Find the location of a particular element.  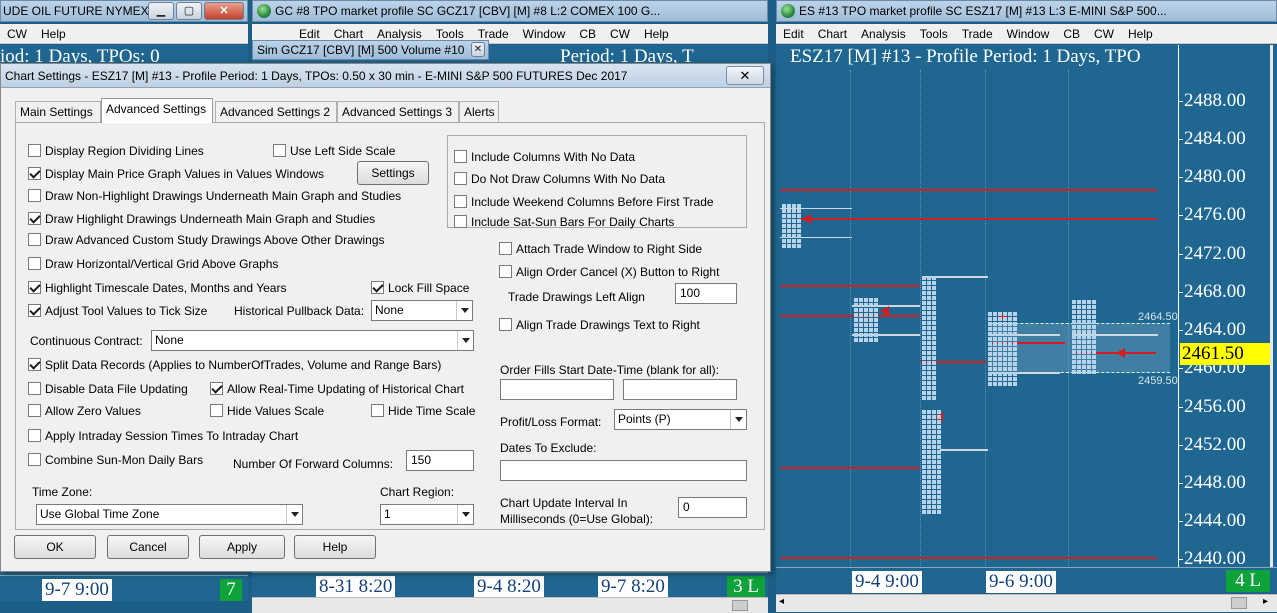

tab-alerts: Alerts is located at coordinates (479, 112).